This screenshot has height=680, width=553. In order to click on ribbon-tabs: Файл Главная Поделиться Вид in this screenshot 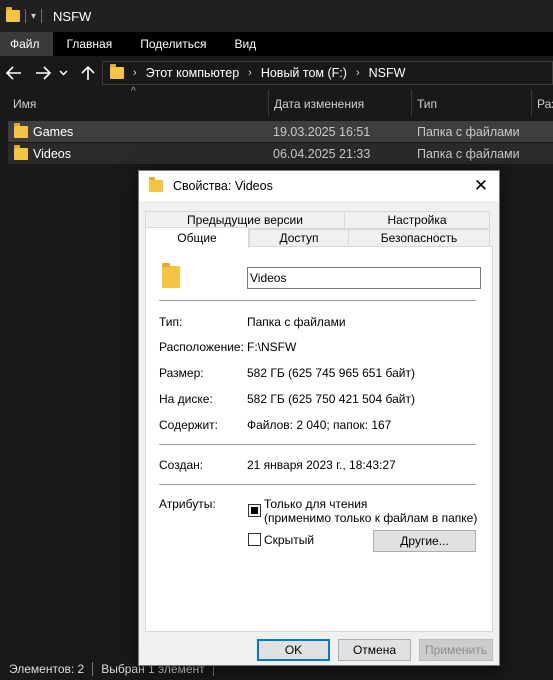, I will do `click(276, 44)`.